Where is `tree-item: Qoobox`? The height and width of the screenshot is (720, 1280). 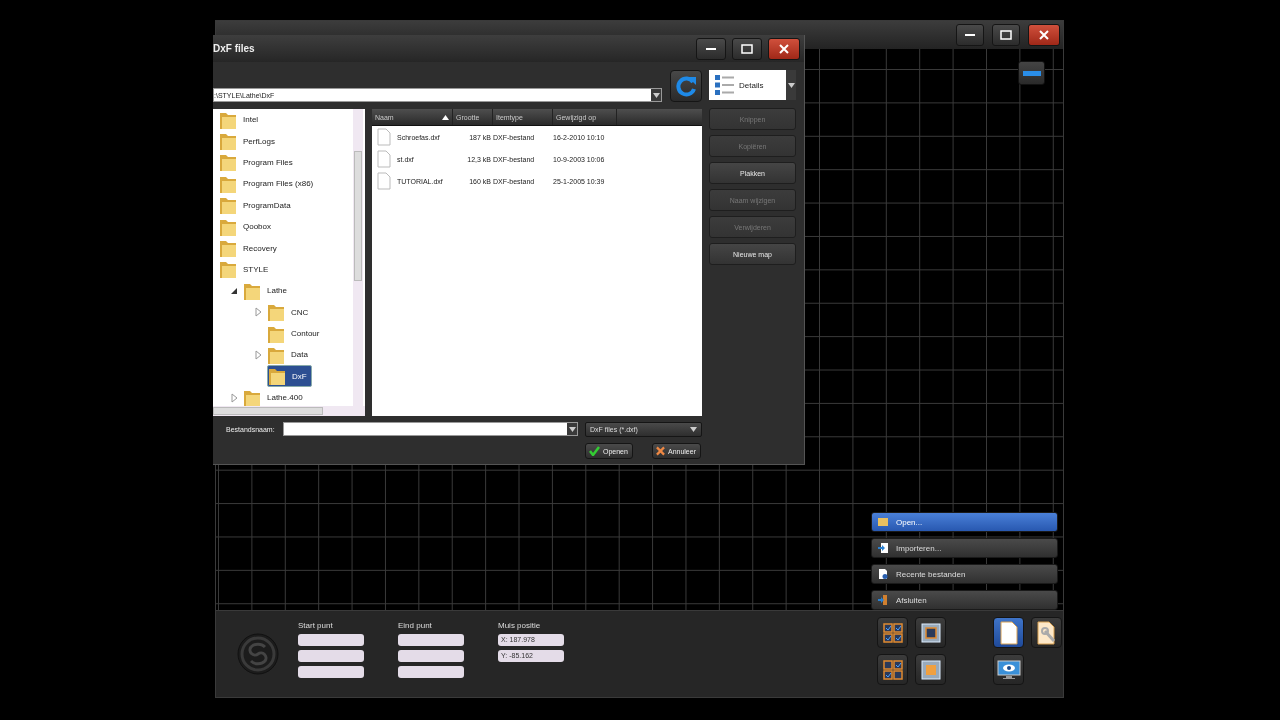
tree-item: Qoobox is located at coordinates (247, 226).